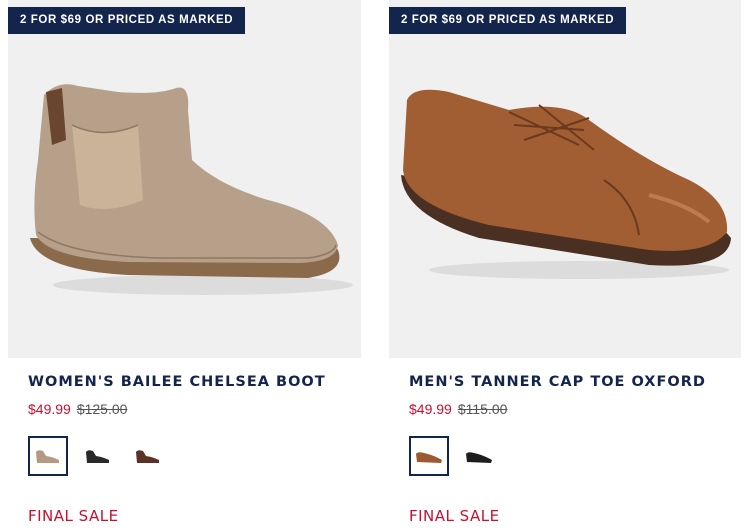 This screenshot has height=531, width=748. Describe the element at coordinates (482, 409) in the screenshot. I see `original-price: $115.00` at that location.